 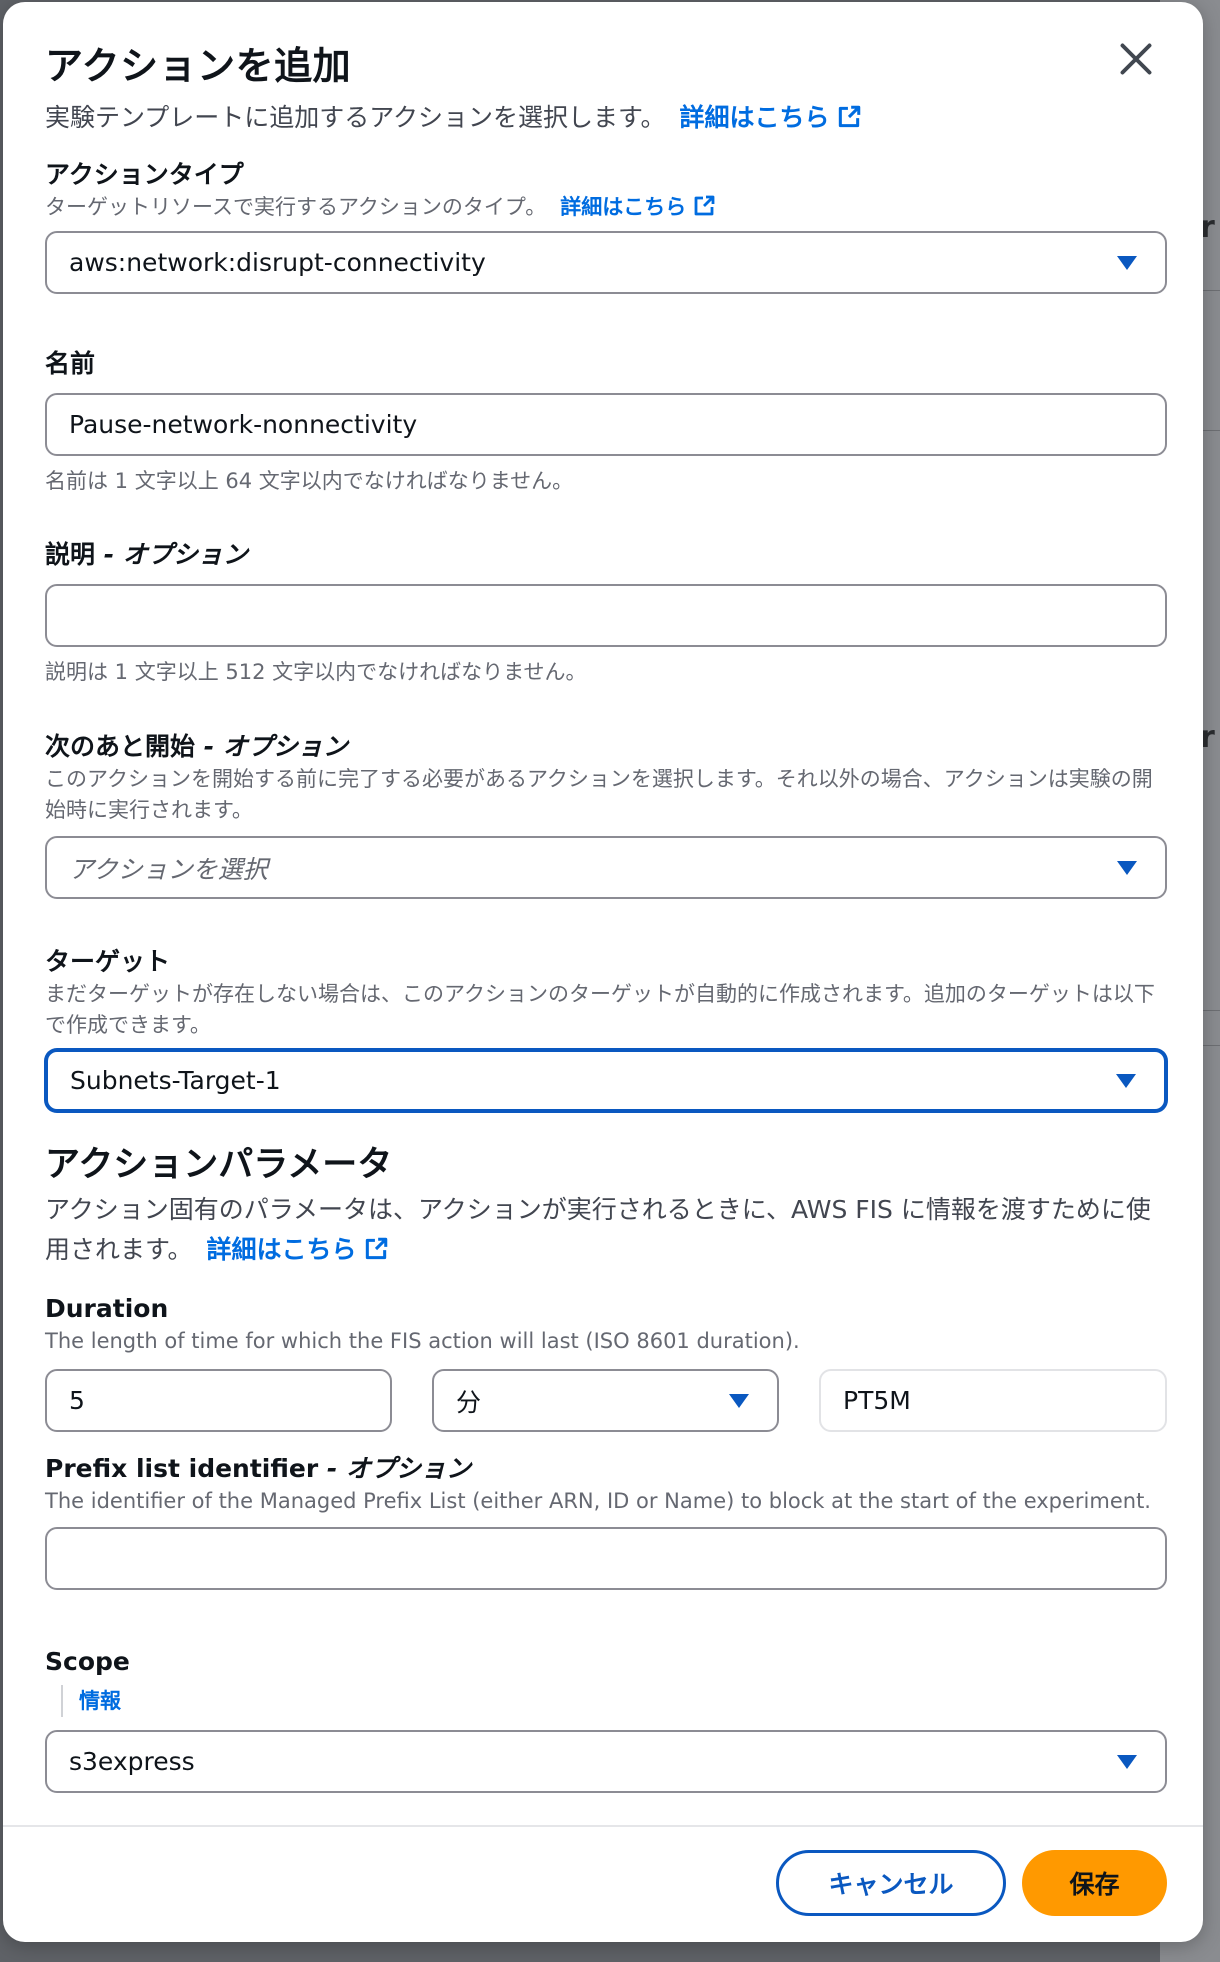 What do you see at coordinates (168, 869) in the screenshot?
I see `start-after-placeholder: アクションを選択` at bounding box center [168, 869].